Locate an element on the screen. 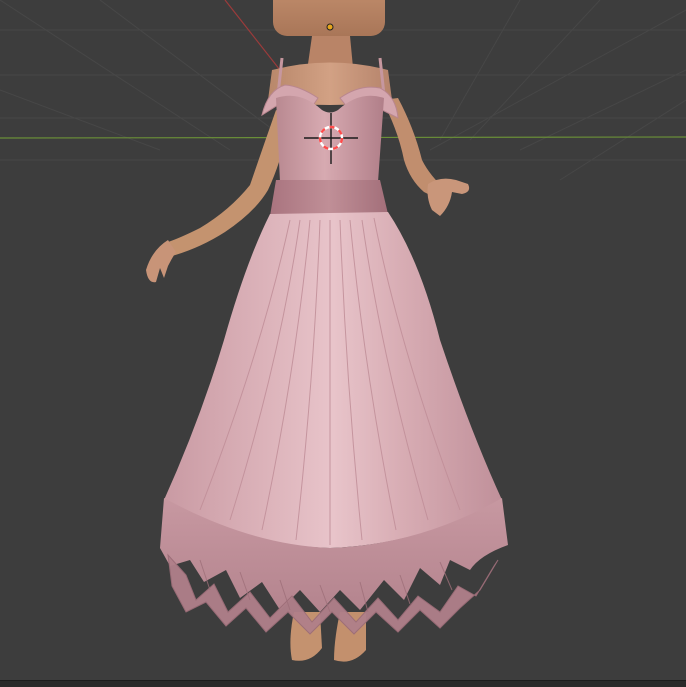 Image resolution: width=686 pixels, height=687 pixels. viewport-bottom-border is located at coordinates (343, 683).